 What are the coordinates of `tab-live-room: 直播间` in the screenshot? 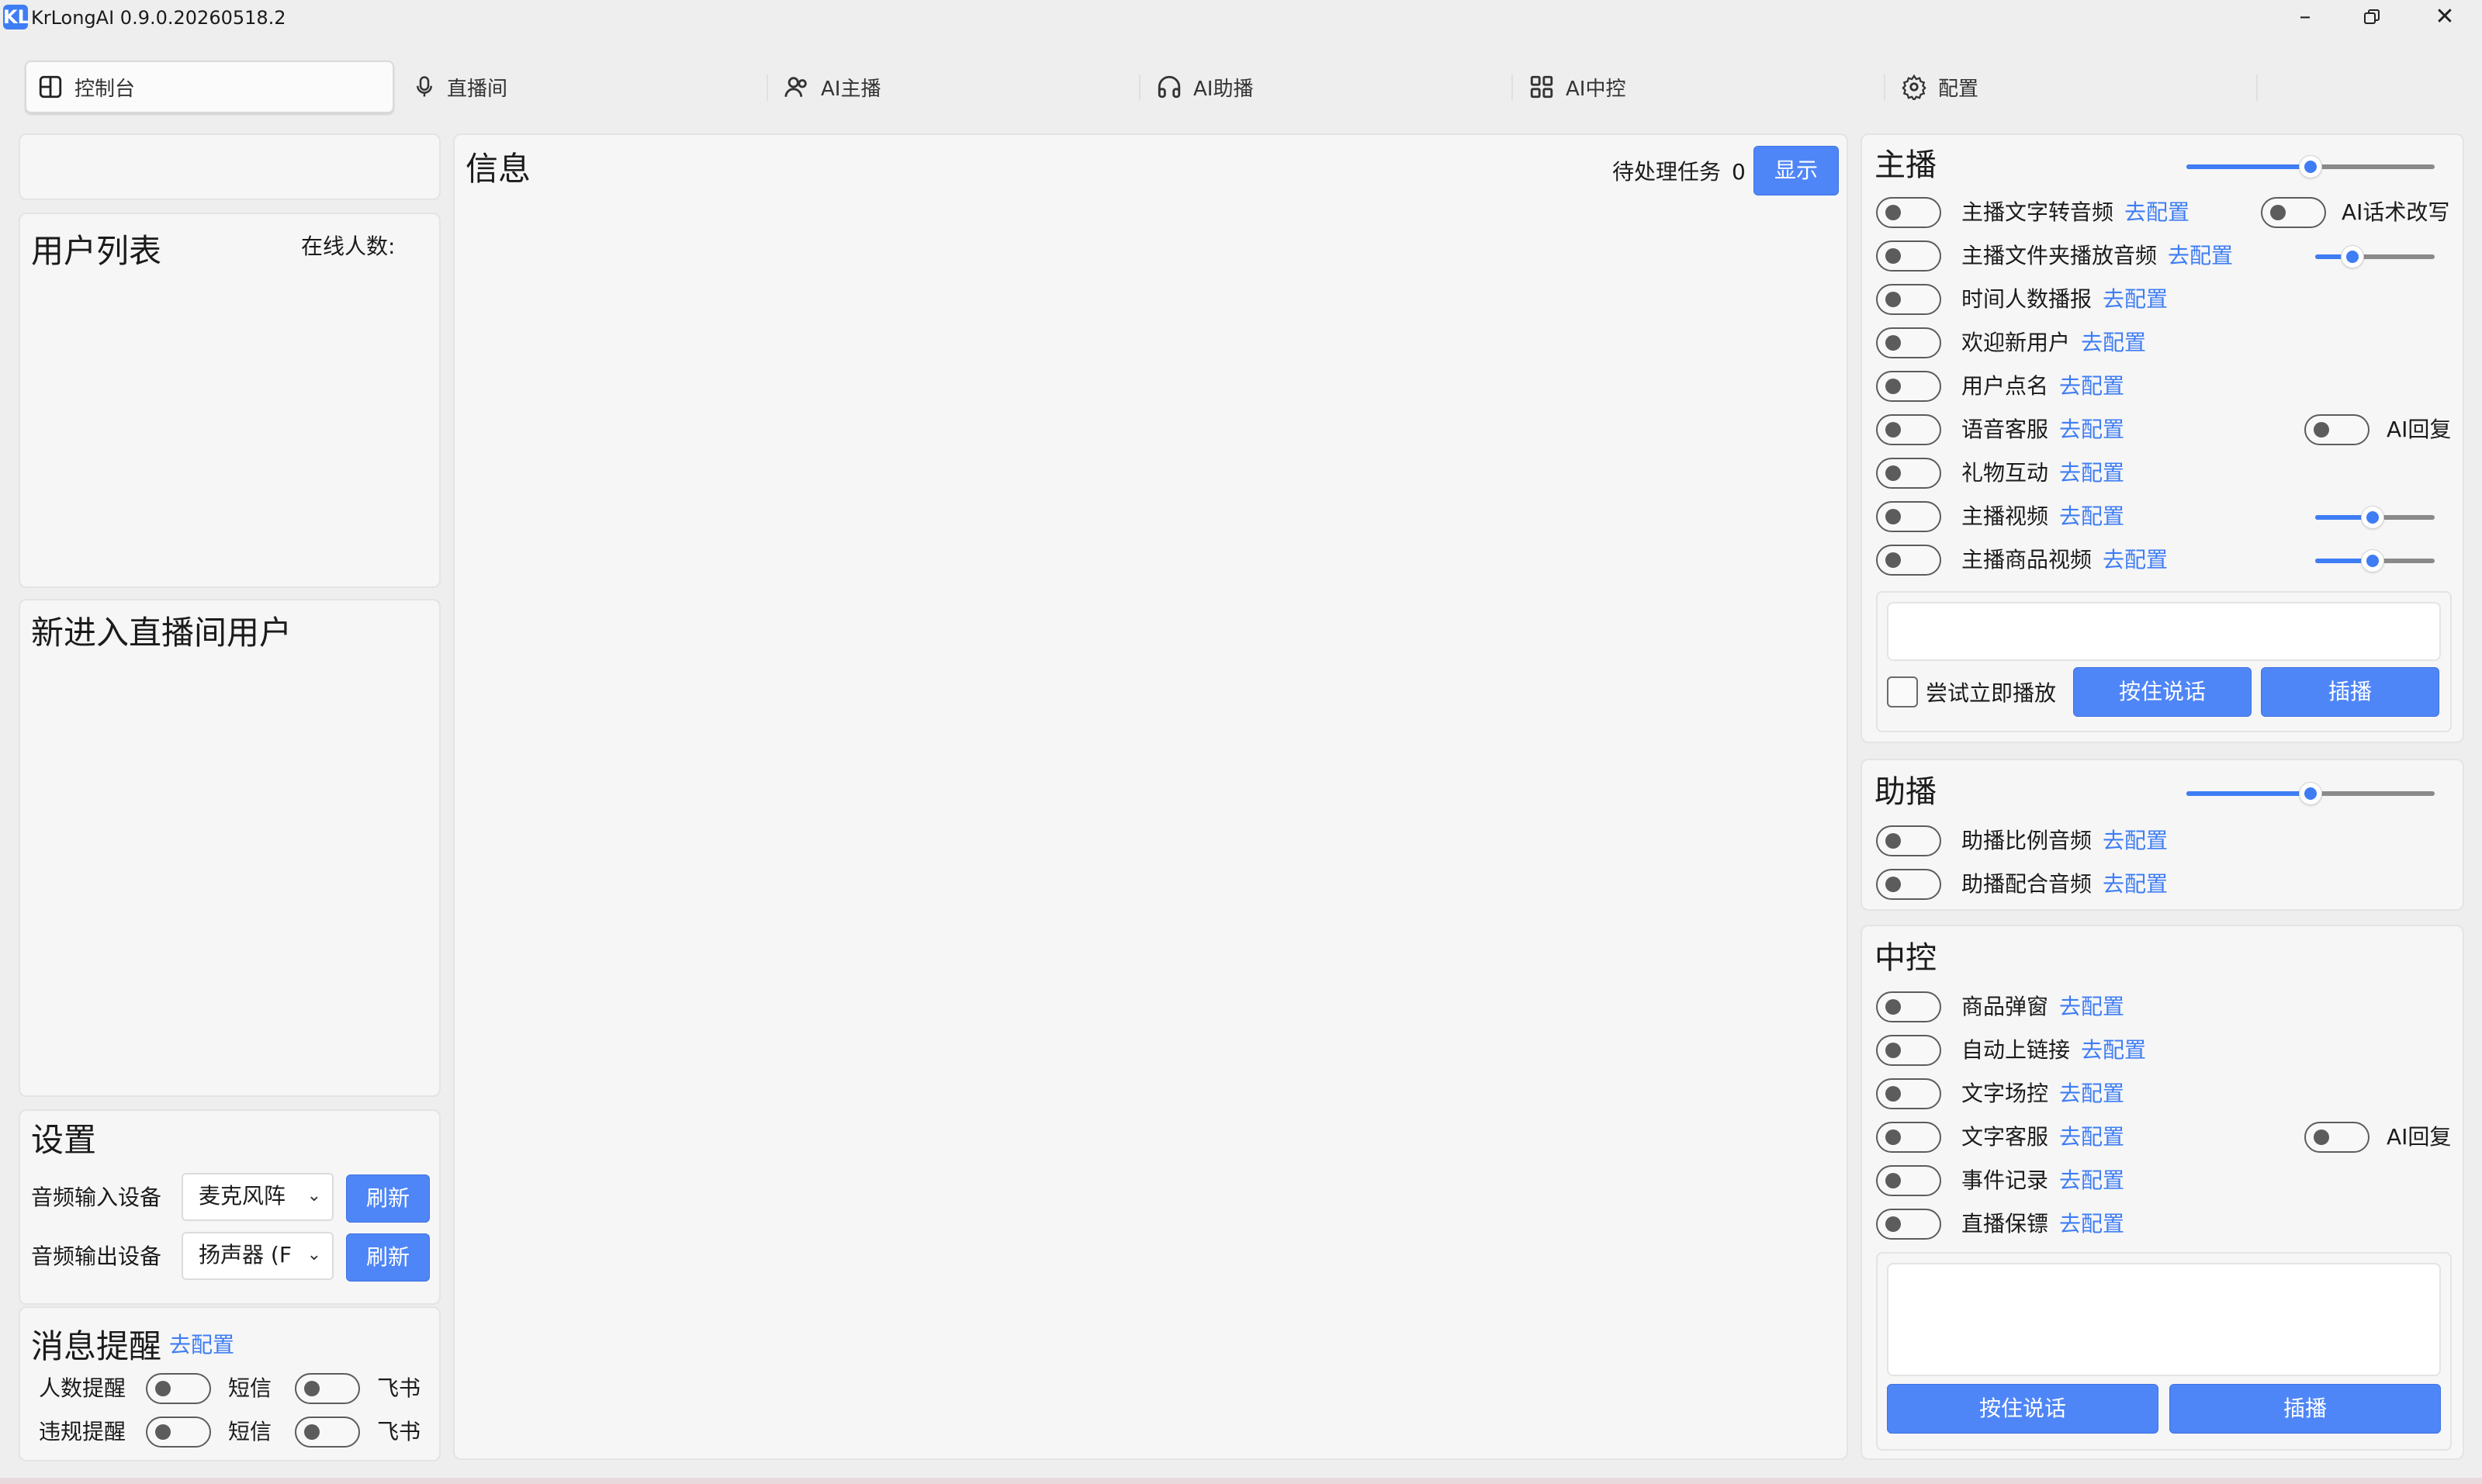 It's located at (460, 87).